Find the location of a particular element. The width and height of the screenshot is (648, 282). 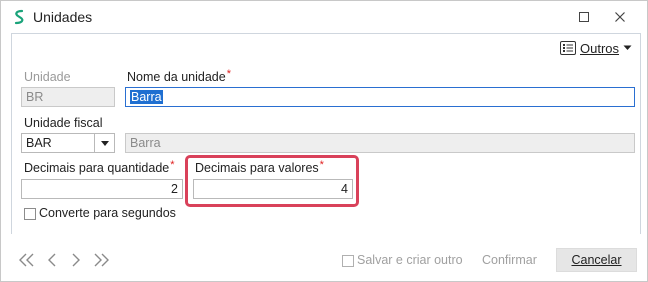

maximize-icon is located at coordinates (584, 17).